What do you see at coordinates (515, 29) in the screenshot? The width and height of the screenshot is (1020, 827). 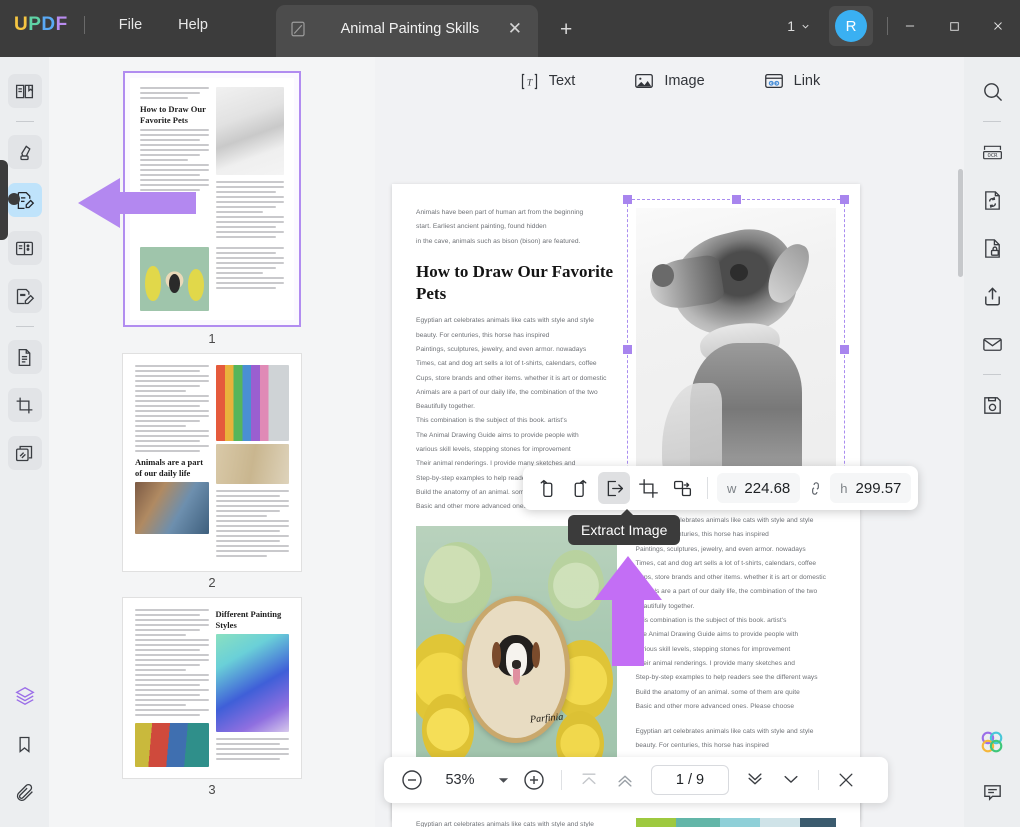 I see `tab-close-icon: ✕` at bounding box center [515, 29].